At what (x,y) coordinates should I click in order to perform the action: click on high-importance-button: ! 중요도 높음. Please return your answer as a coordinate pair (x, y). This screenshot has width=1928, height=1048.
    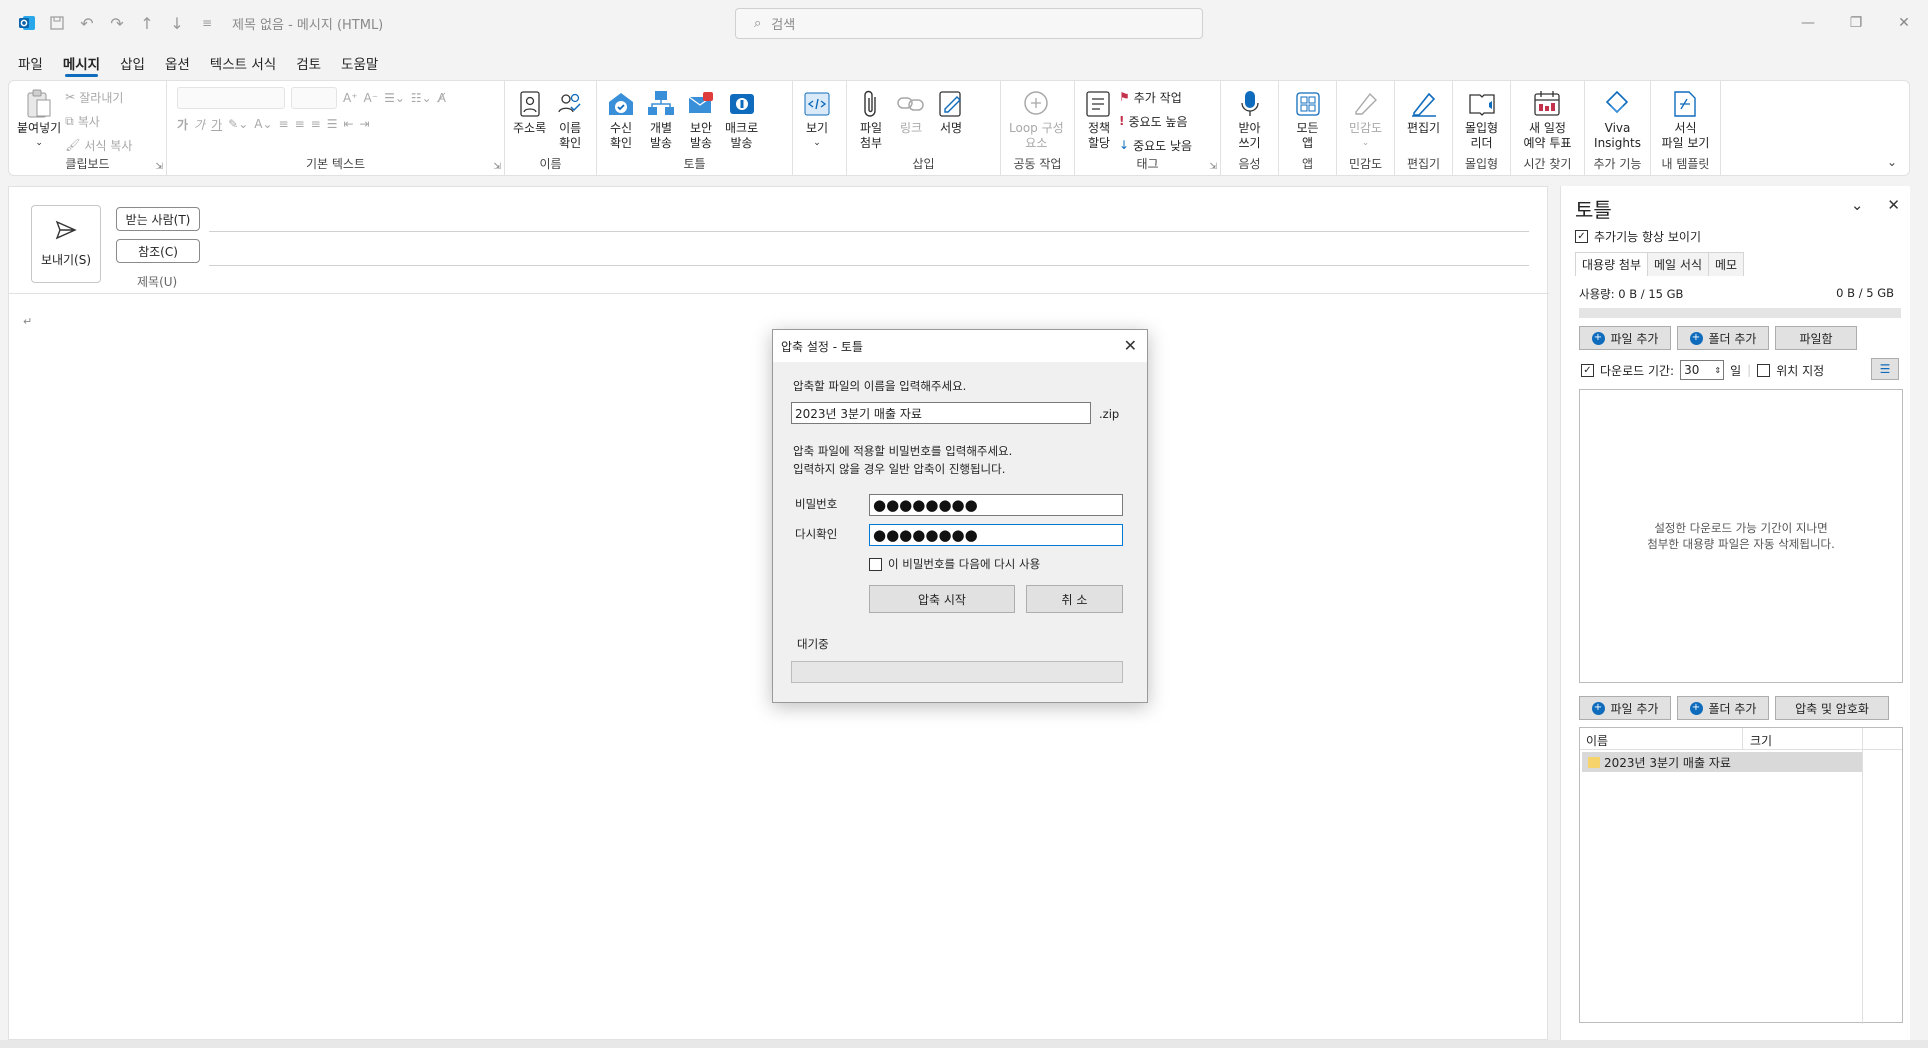
    Looking at the image, I should click on (1155, 121).